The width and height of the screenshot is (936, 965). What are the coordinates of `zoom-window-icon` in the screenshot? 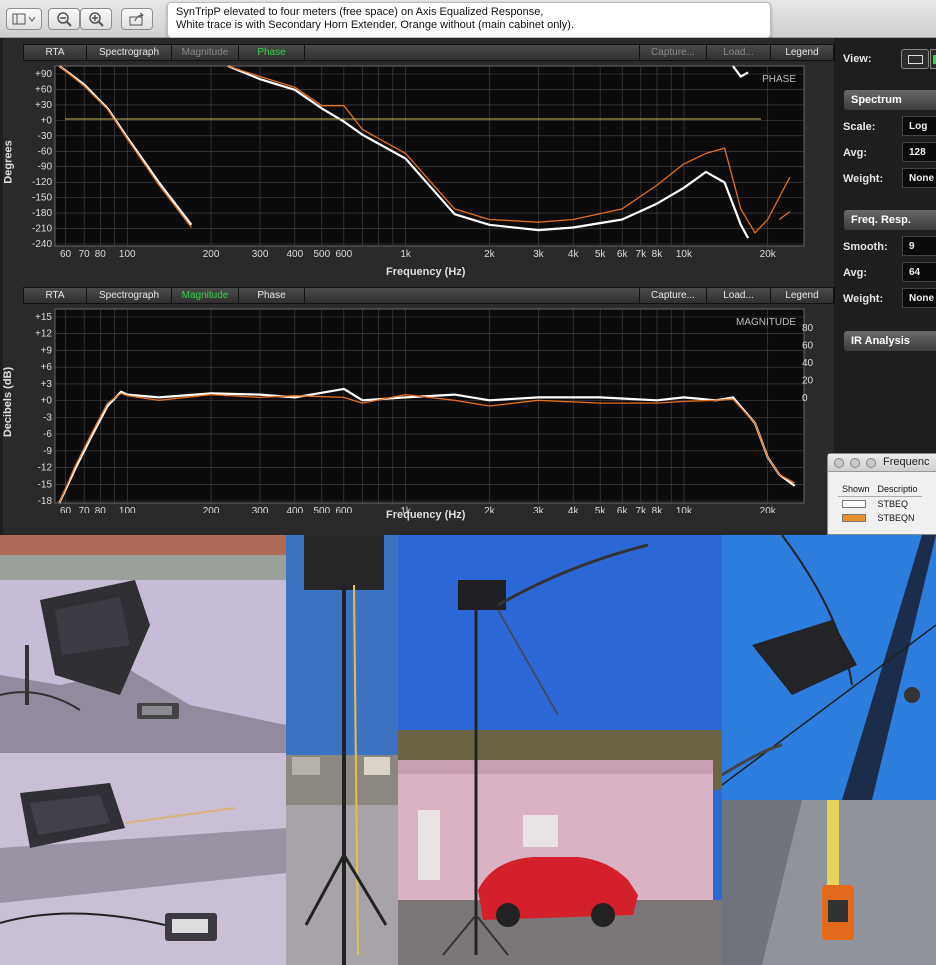 It's located at (871, 463).